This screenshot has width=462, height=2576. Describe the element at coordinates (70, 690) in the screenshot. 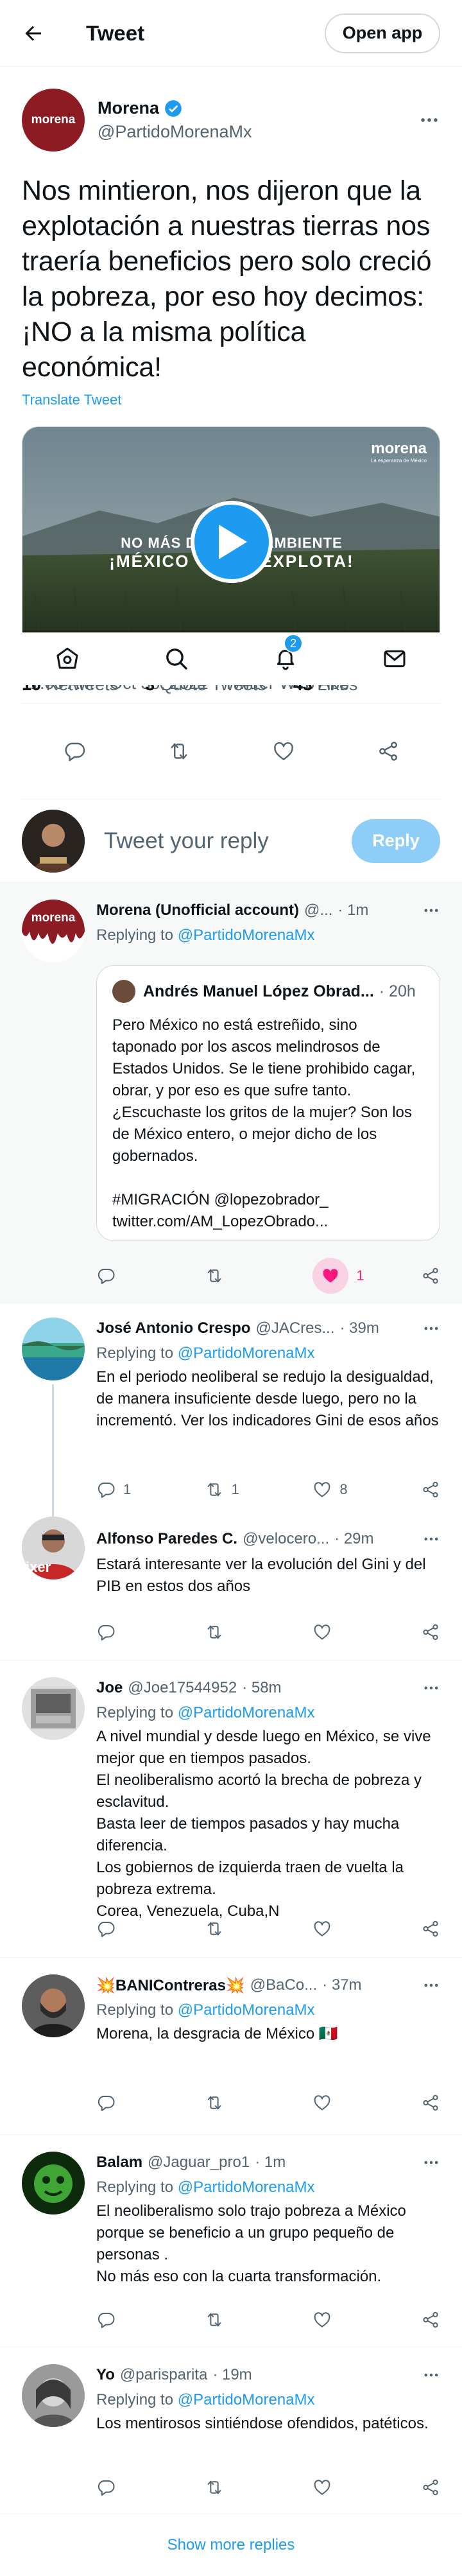

I see `stat-retweets: 10 Retweets` at that location.